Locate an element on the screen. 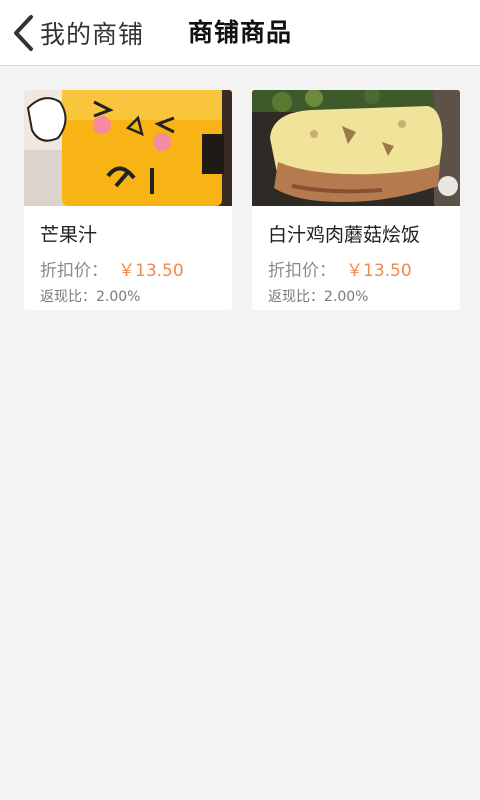  product-image-chicken-mushroom-rice is located at coordinates (356, 148).